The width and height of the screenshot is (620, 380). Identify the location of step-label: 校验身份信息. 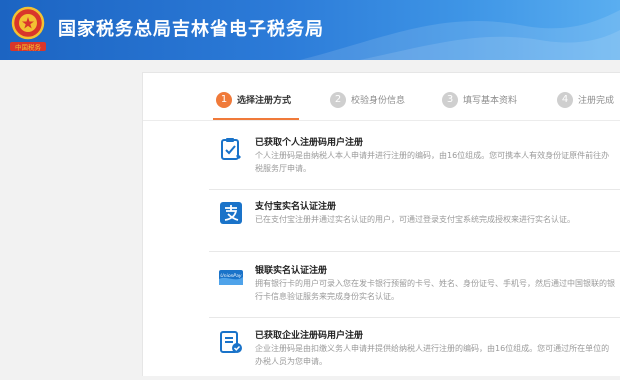
(378, 101).